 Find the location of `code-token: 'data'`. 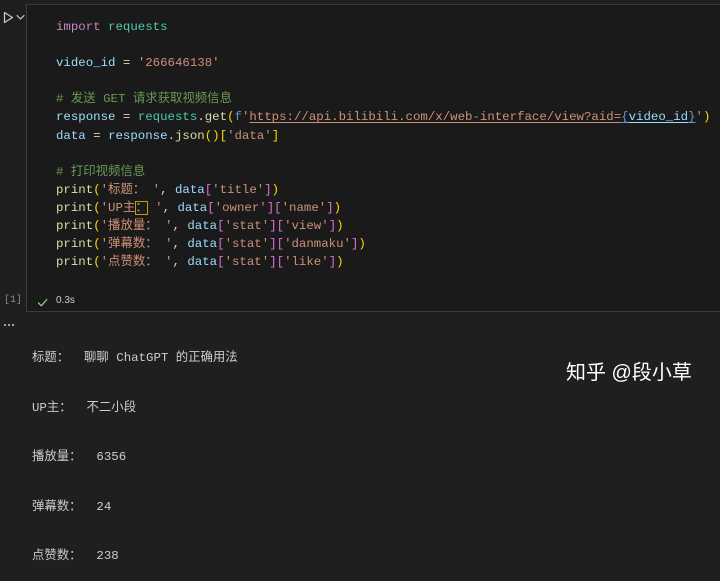

code-token: 'data' is located at coordinates (249, 135).